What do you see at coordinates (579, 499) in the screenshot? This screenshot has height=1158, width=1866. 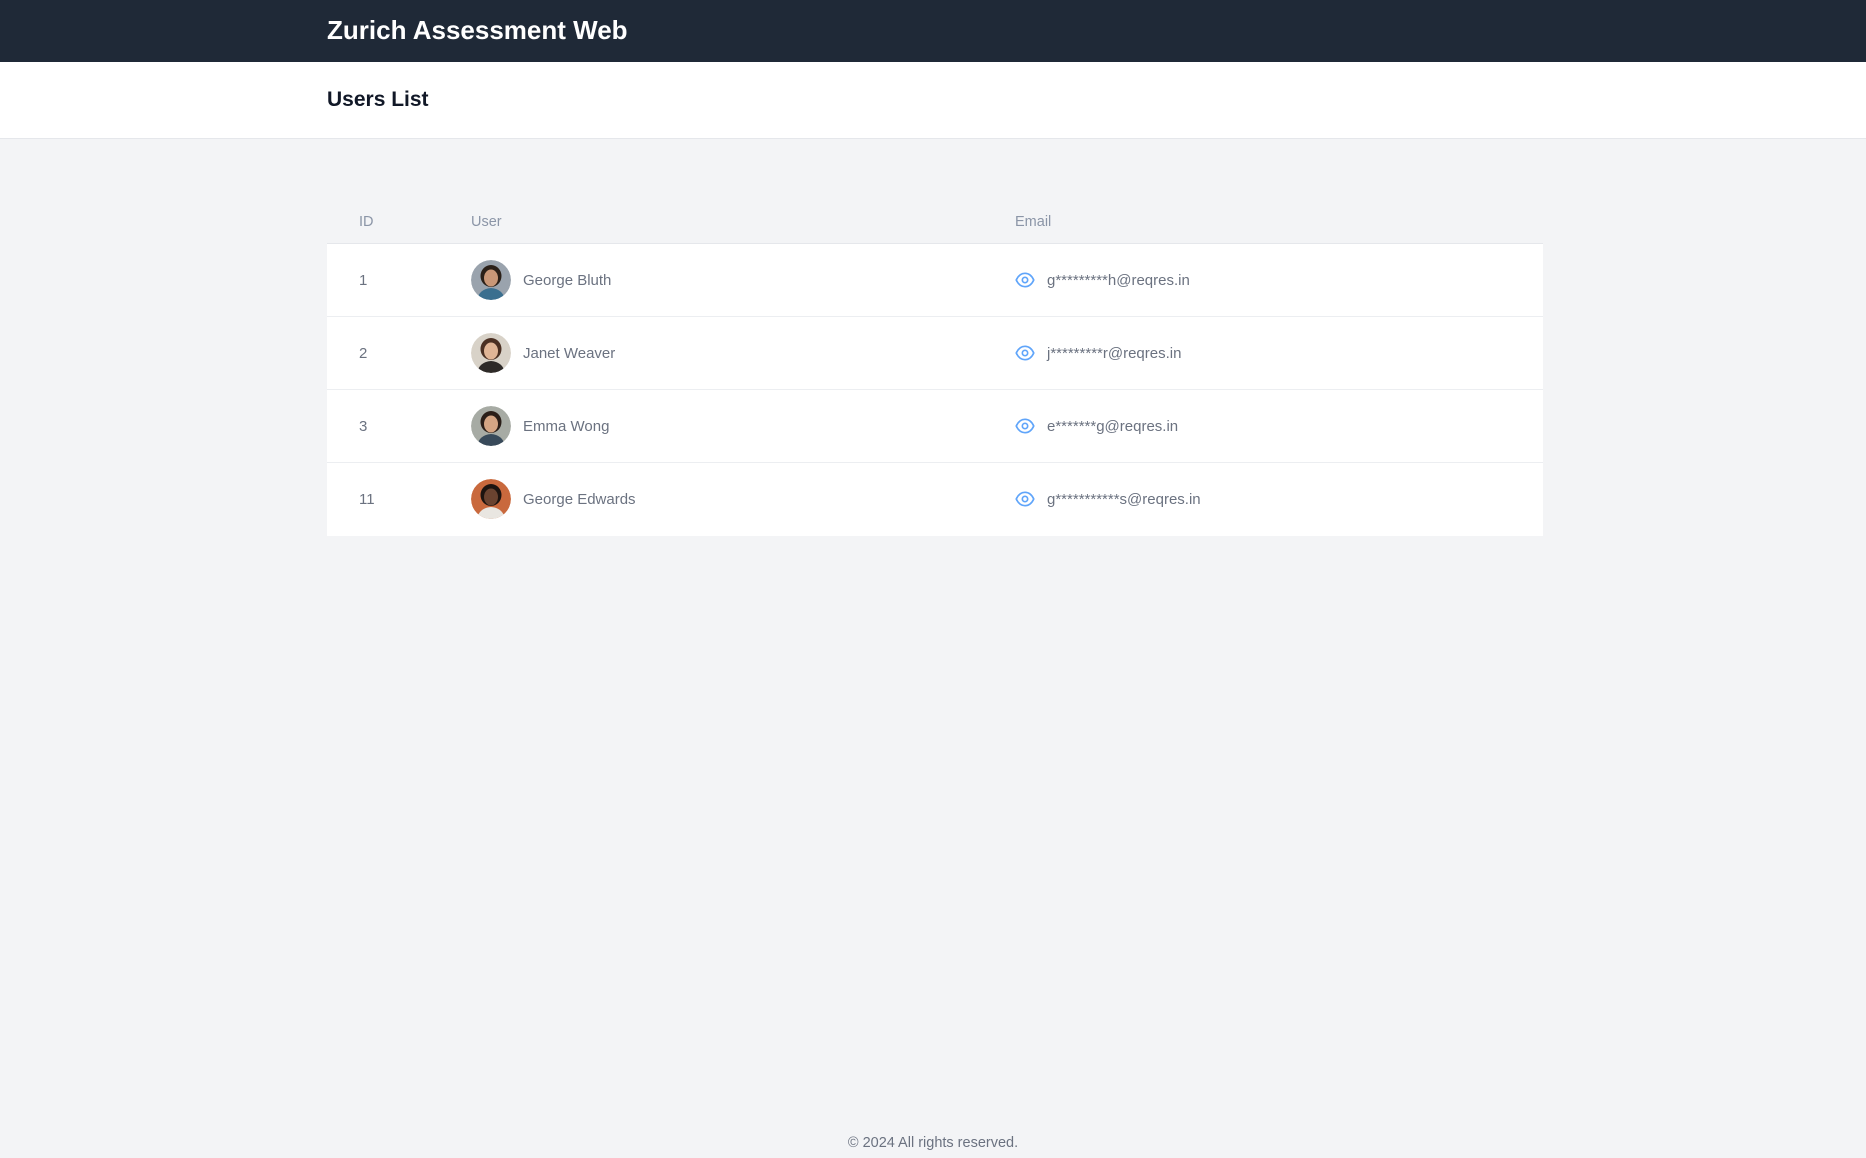 I see `user-name: George Edwards` at bounding box center [579, 499].